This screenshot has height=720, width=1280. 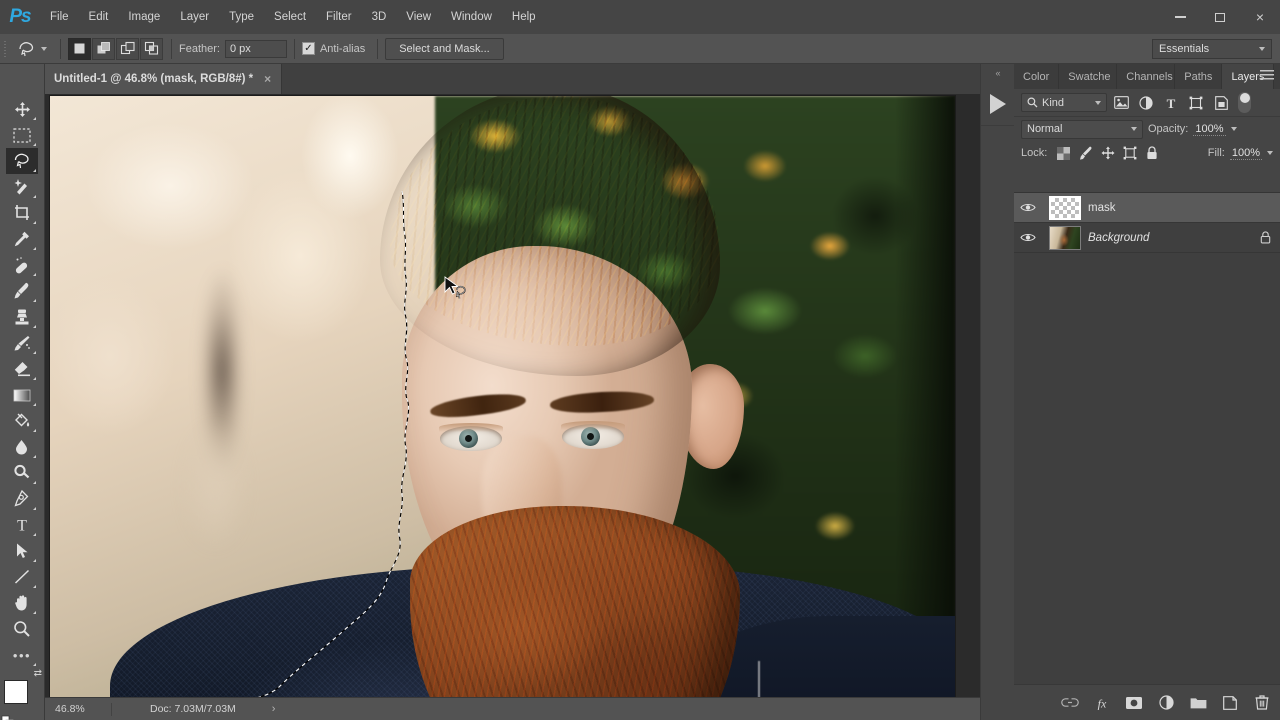 I want to click on anti-alias-checkbox: ✓, so click(x=308, y=48).